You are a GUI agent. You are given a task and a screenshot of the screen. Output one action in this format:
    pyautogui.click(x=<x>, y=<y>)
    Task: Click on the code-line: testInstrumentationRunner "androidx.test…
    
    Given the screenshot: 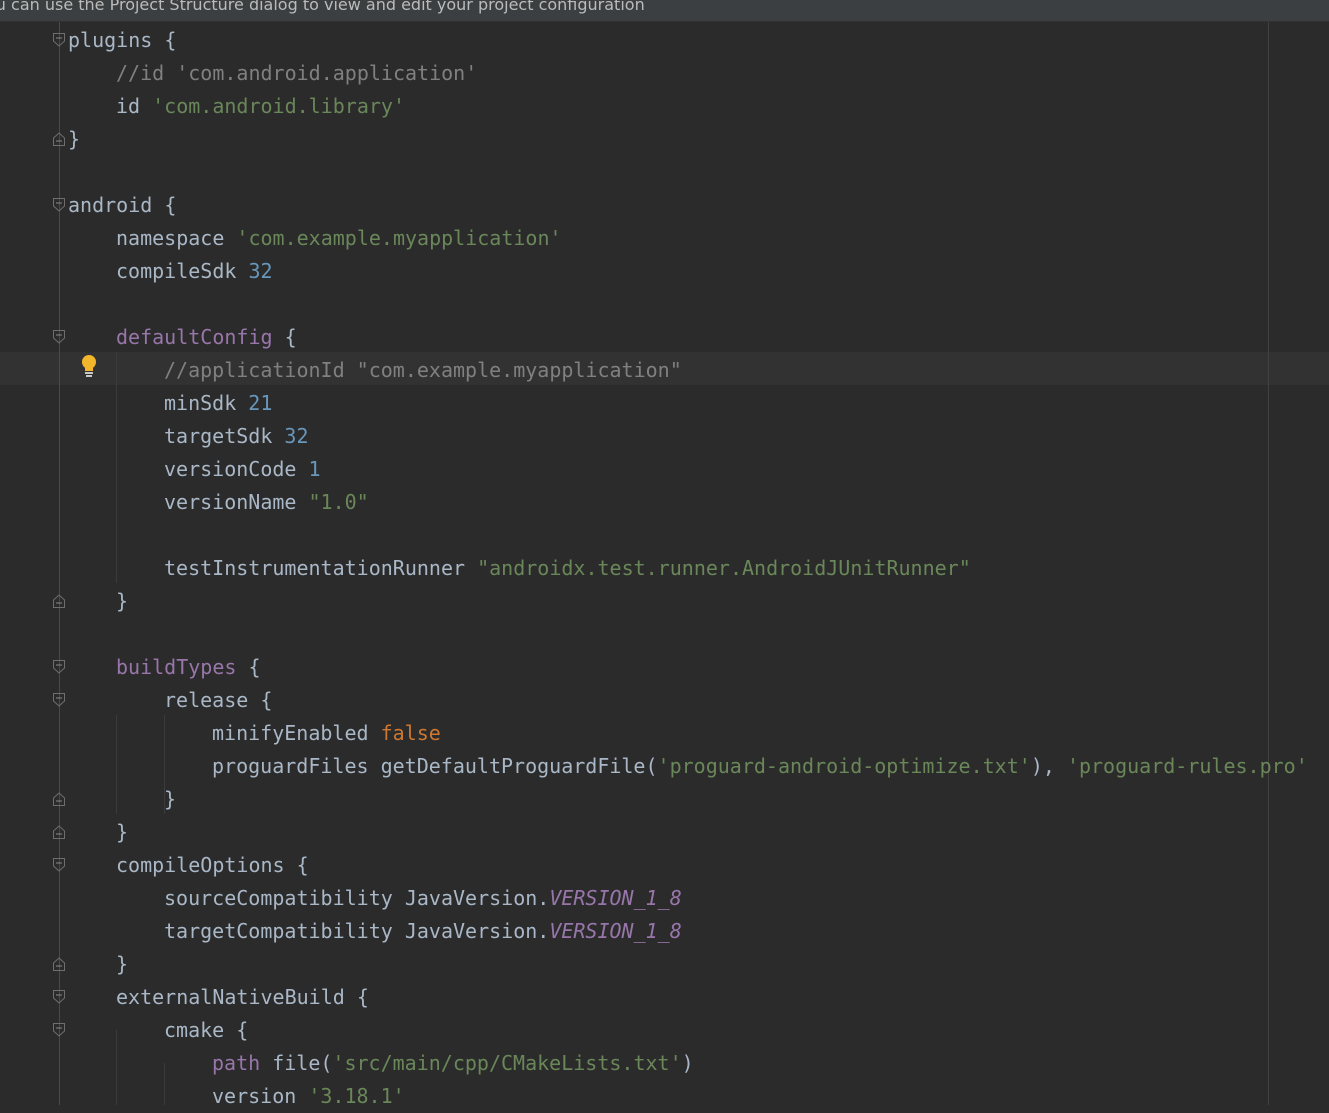 What is the action you would take?
    pyautogui.click(x=567, y=568)
    